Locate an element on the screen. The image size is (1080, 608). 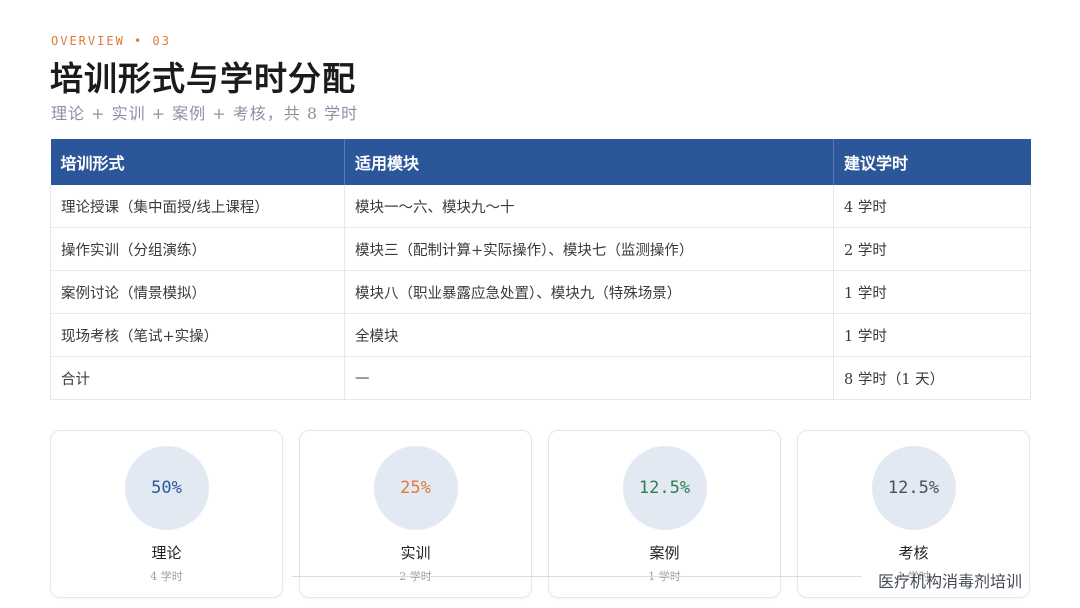
card-practice: 25% 实训 2 学时 is located at coordinates (415, 514).